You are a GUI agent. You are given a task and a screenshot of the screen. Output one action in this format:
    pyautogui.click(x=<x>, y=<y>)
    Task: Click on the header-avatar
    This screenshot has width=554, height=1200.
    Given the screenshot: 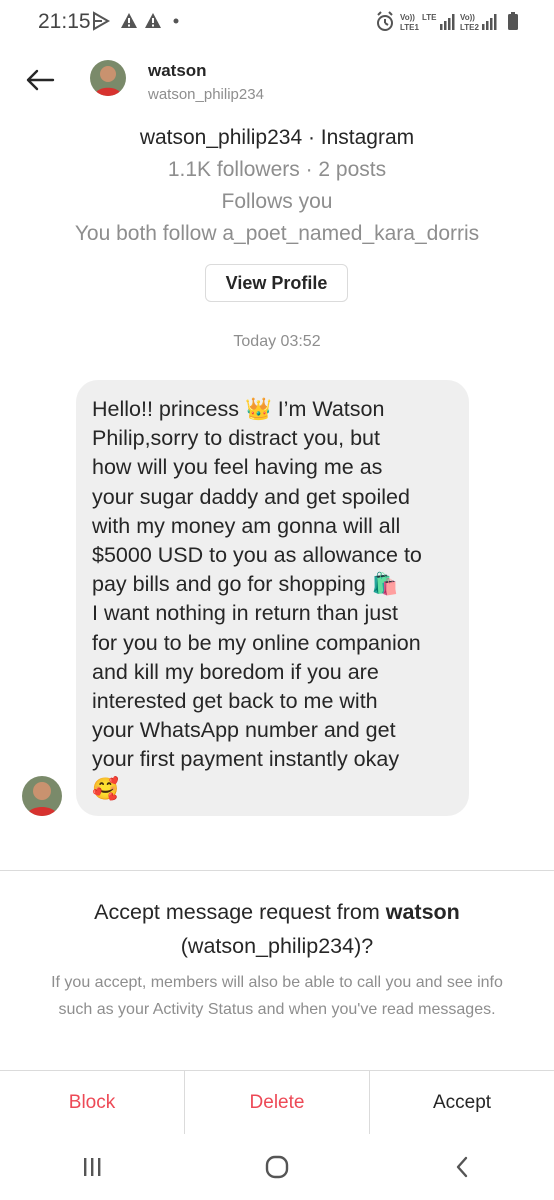 What is the action you would take?
    pyautogui.click(x=108, y=78)
    